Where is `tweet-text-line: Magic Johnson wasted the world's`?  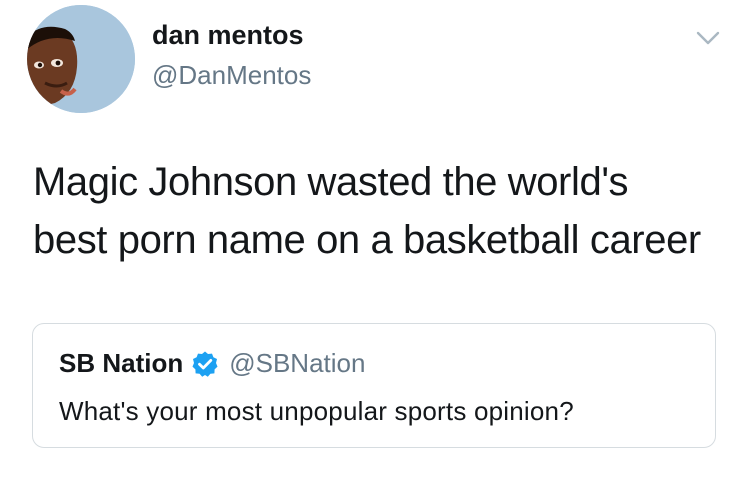 tweet-text-line: Magic Johnson wasted the world's is located at coordinates (331, 182).